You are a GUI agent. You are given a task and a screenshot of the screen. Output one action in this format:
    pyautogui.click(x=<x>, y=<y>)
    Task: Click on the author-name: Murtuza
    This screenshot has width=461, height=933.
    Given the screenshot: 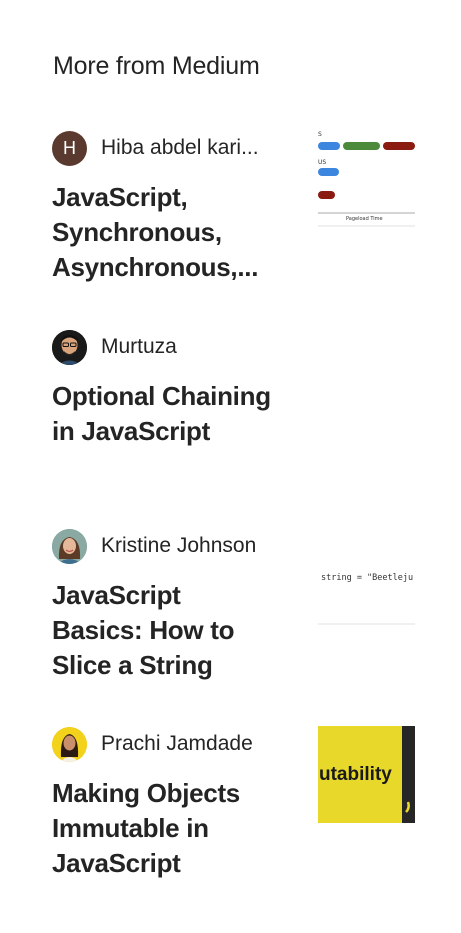 What is the action you would take?
    pyautogui.click(x=139, y=347)
    